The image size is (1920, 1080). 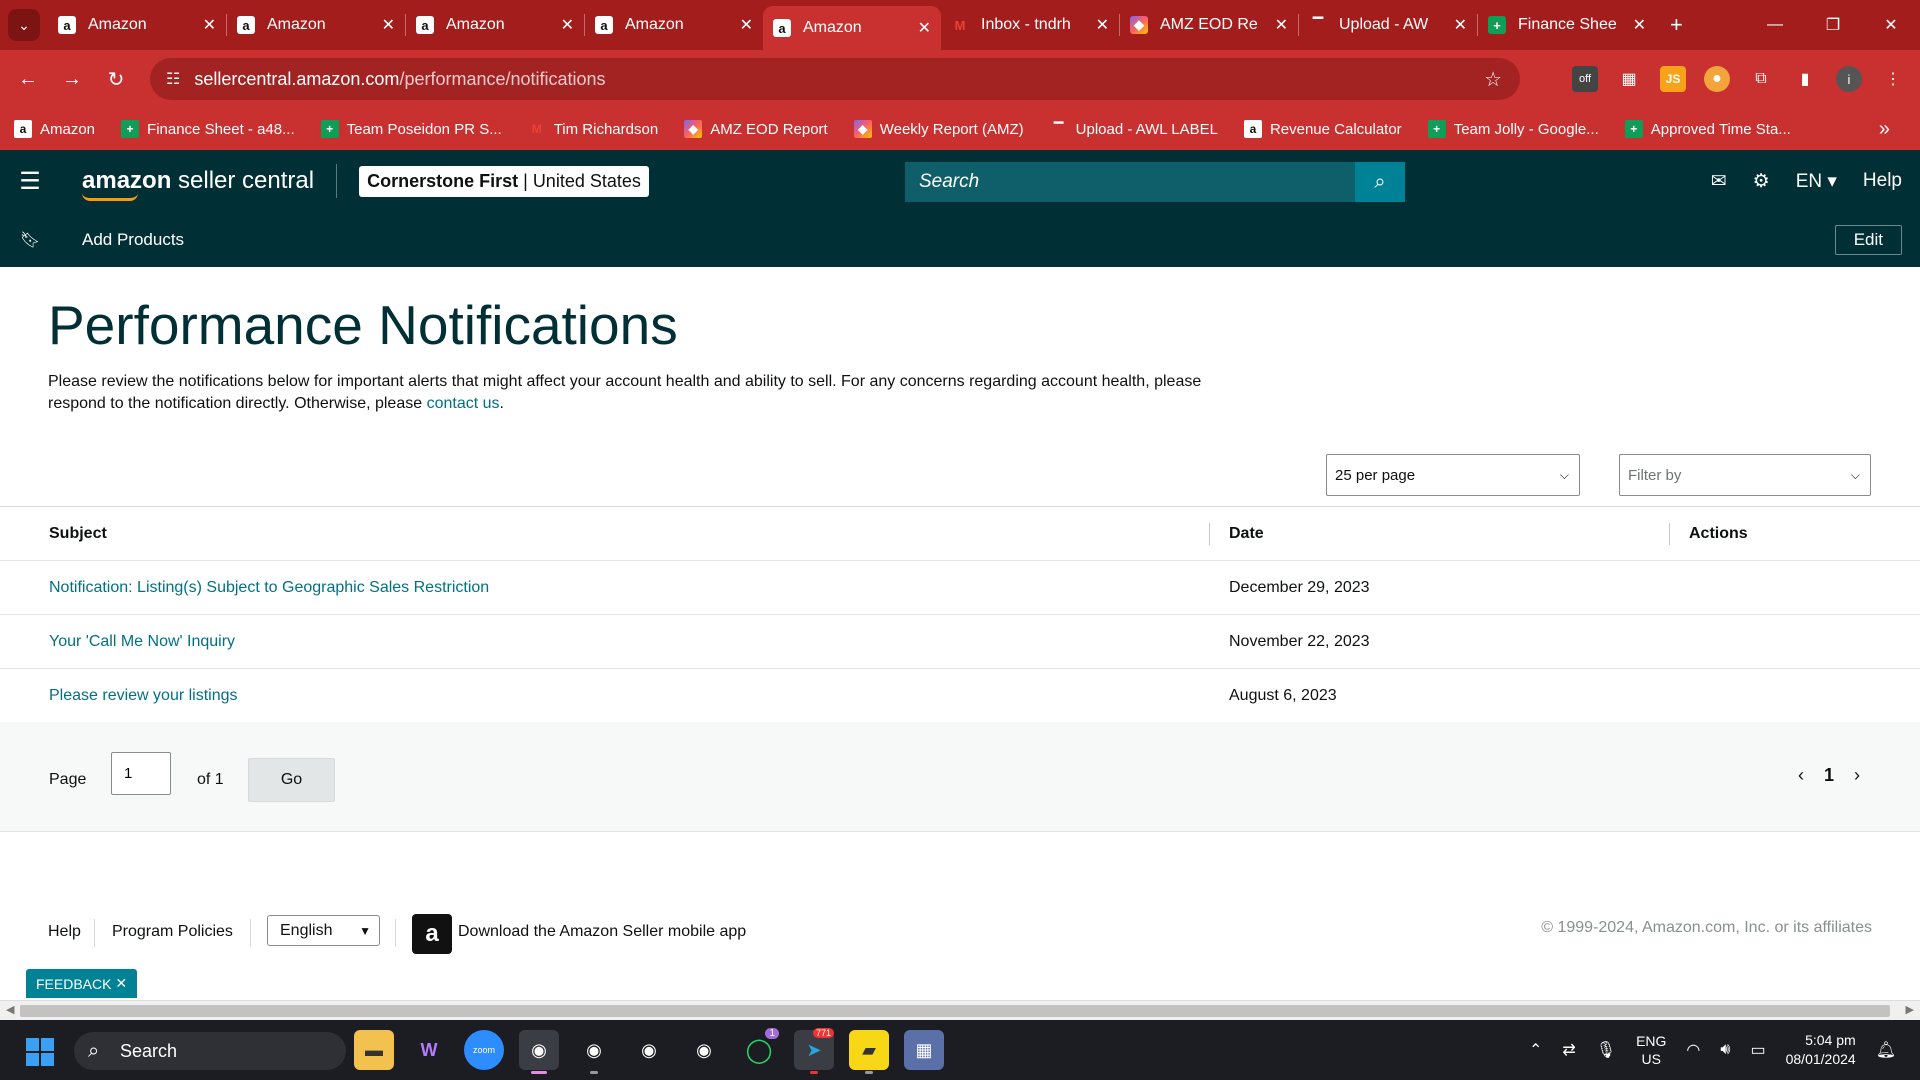 I want to click on tab-search-chevron-icon: ⌄, so click(x=24, y=25).